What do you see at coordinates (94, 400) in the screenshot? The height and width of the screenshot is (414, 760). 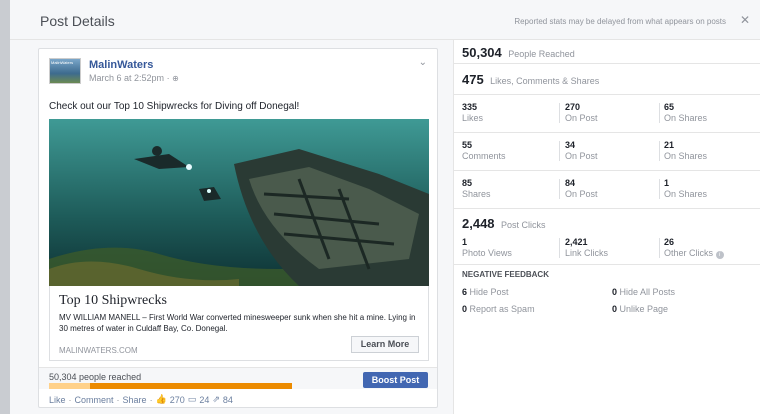 I see `comment-link: Comment` at bounding box center [94, 400].